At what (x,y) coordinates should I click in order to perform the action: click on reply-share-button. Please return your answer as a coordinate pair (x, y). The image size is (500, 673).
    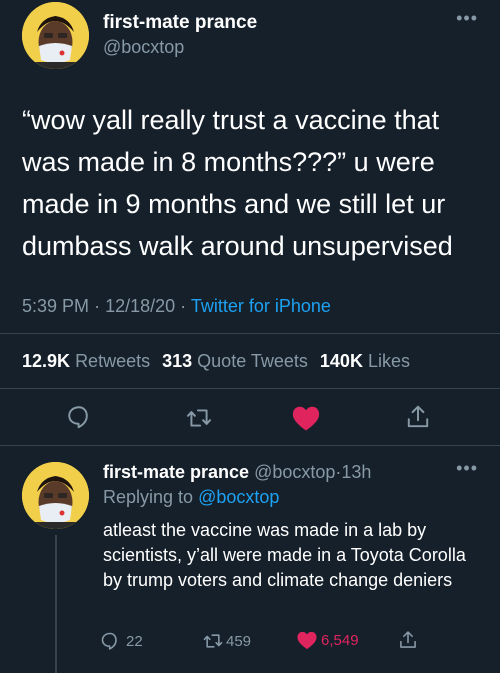
    Looking at the image, I should click on (408, 640).